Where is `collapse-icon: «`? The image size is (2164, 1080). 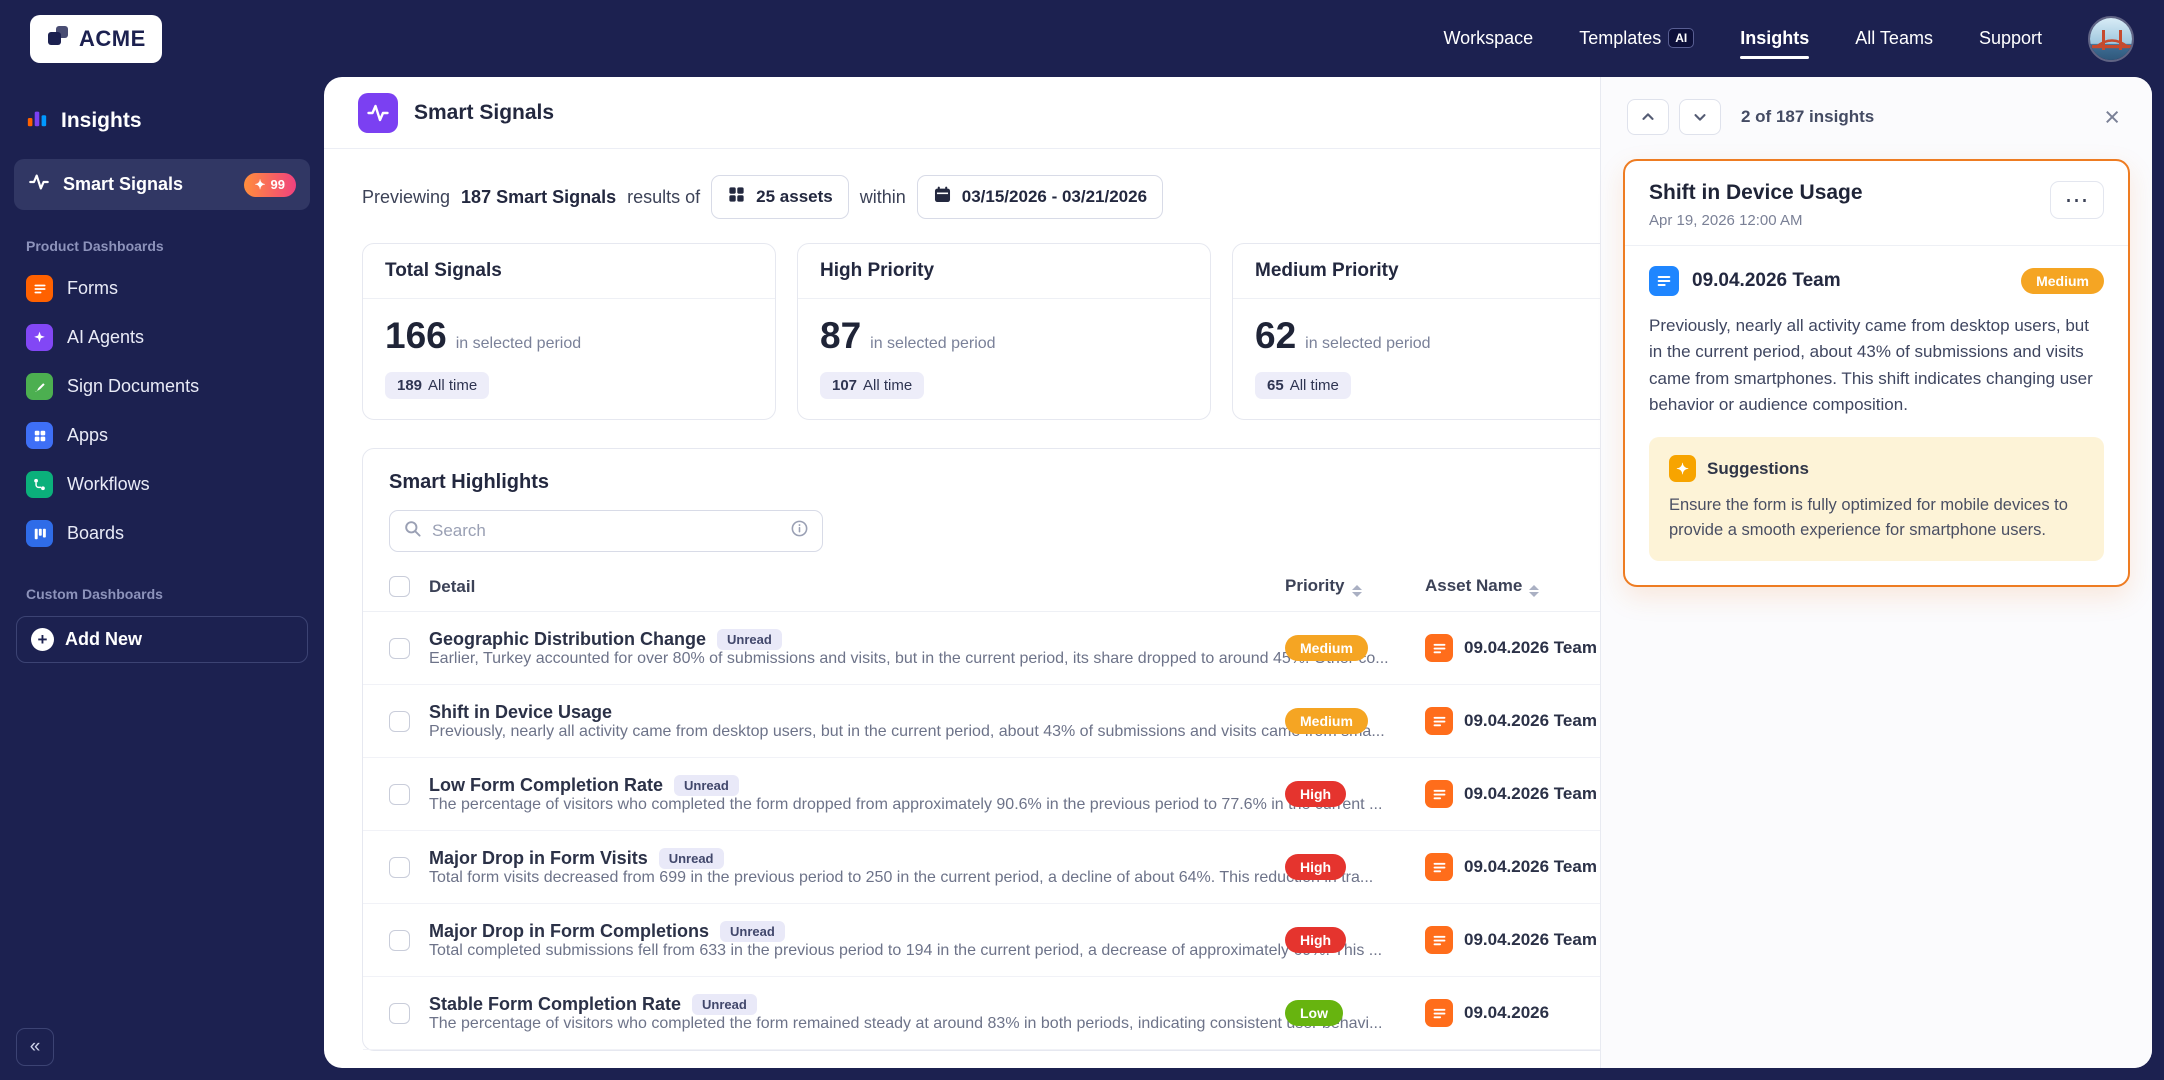
collapse-icon: « is located at coordinates (35, 1046).